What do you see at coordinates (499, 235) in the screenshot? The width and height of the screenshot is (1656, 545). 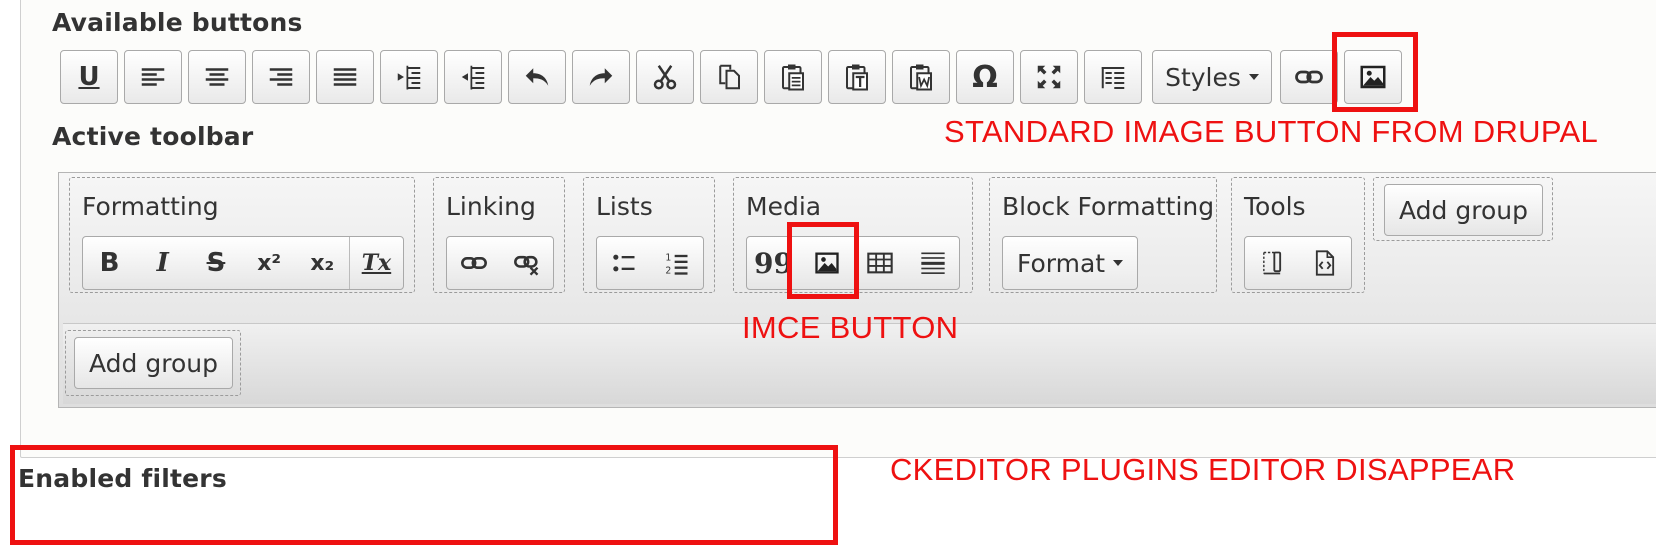 I see `group-linking: Linking` at bounding box center [499, 235].